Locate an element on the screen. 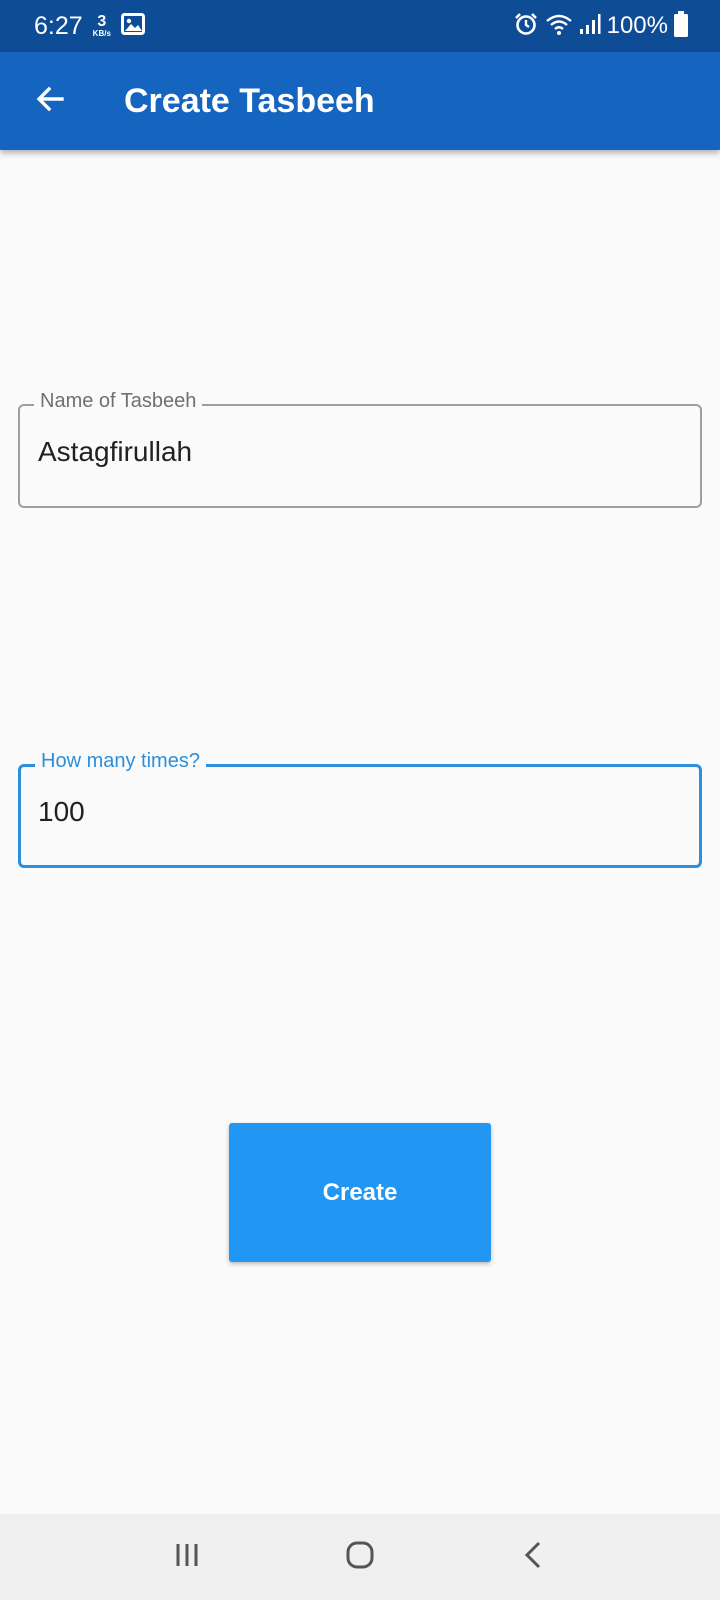 This screenshot has width=720, height=1600. network-speed-value: 3 is located at coordinates (102, 21).